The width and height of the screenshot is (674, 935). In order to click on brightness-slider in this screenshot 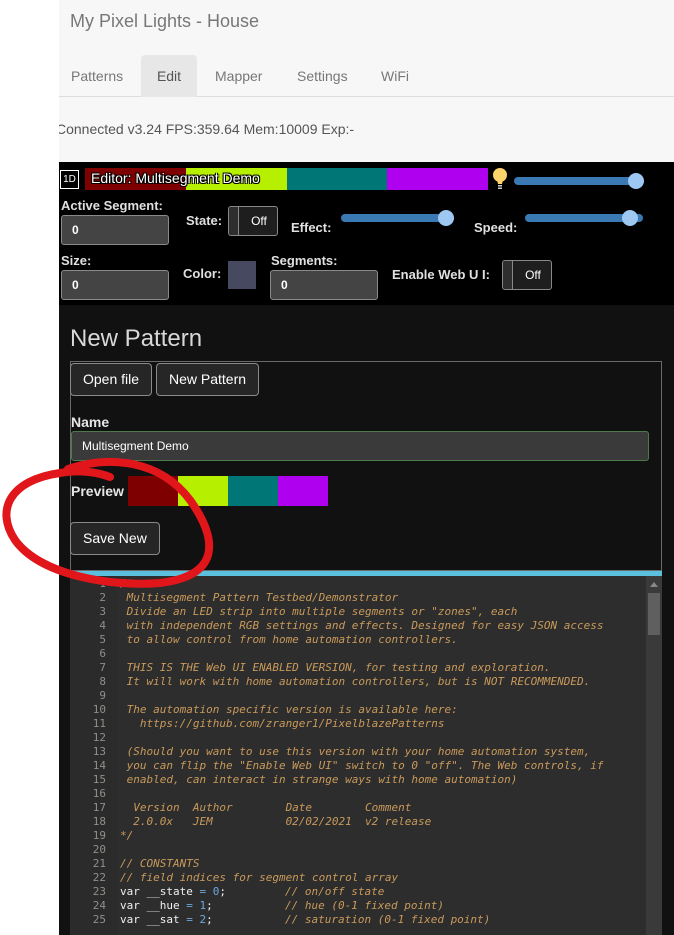, I will do `click(579, 181)`.